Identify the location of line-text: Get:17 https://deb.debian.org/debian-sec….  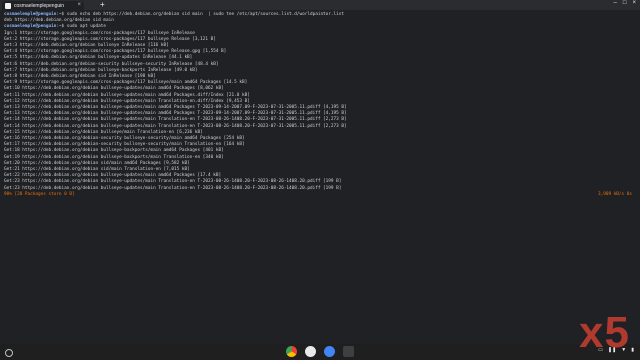
(124, 145).